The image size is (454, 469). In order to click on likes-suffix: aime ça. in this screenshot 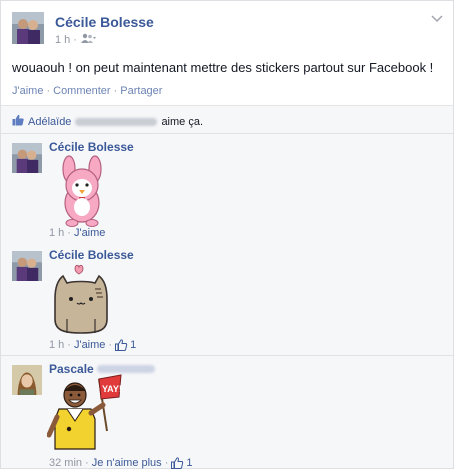, I will do `click(182, 121)`.